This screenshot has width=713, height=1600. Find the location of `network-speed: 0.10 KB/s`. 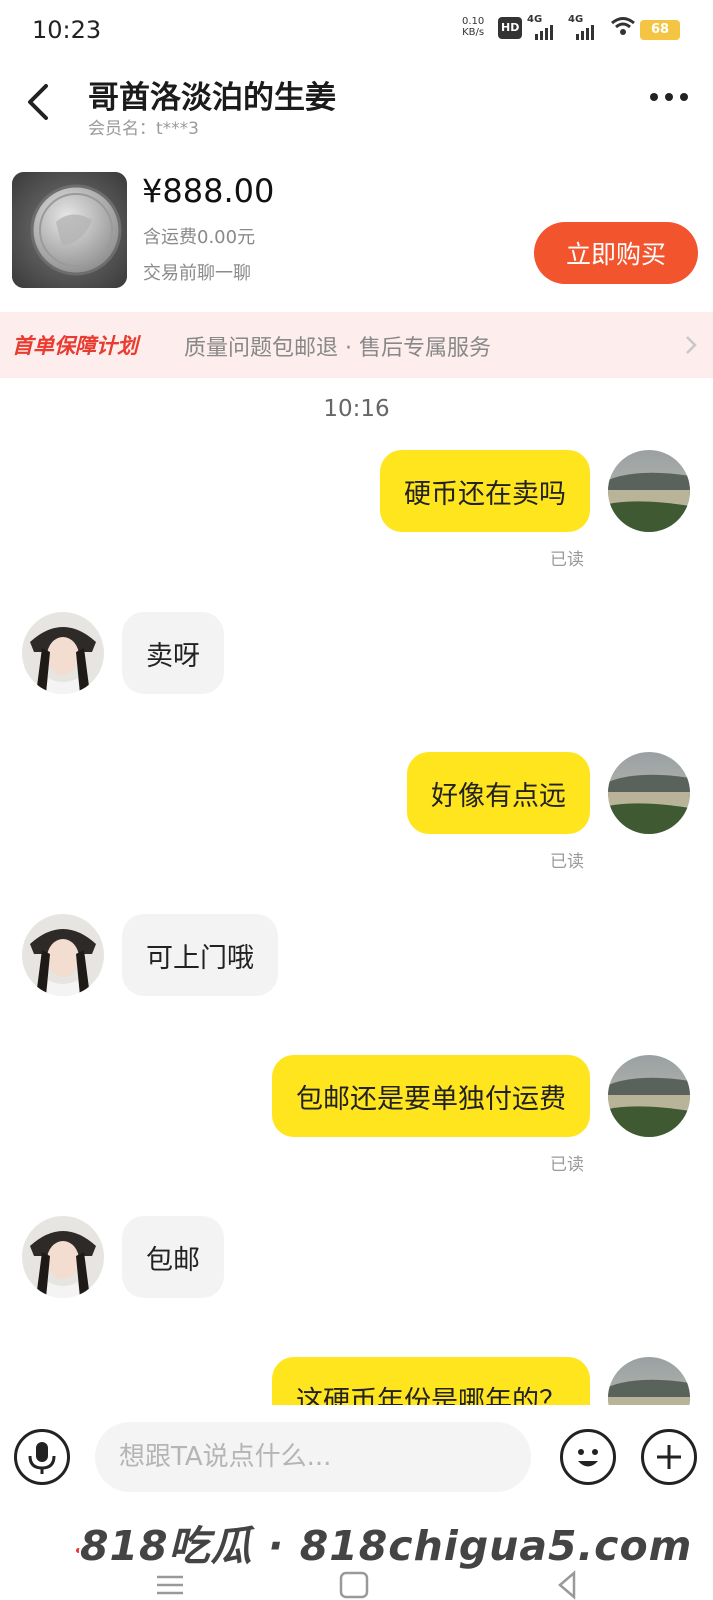

network-speed: 0.10 KB/s is located at coordinates (473, 27).